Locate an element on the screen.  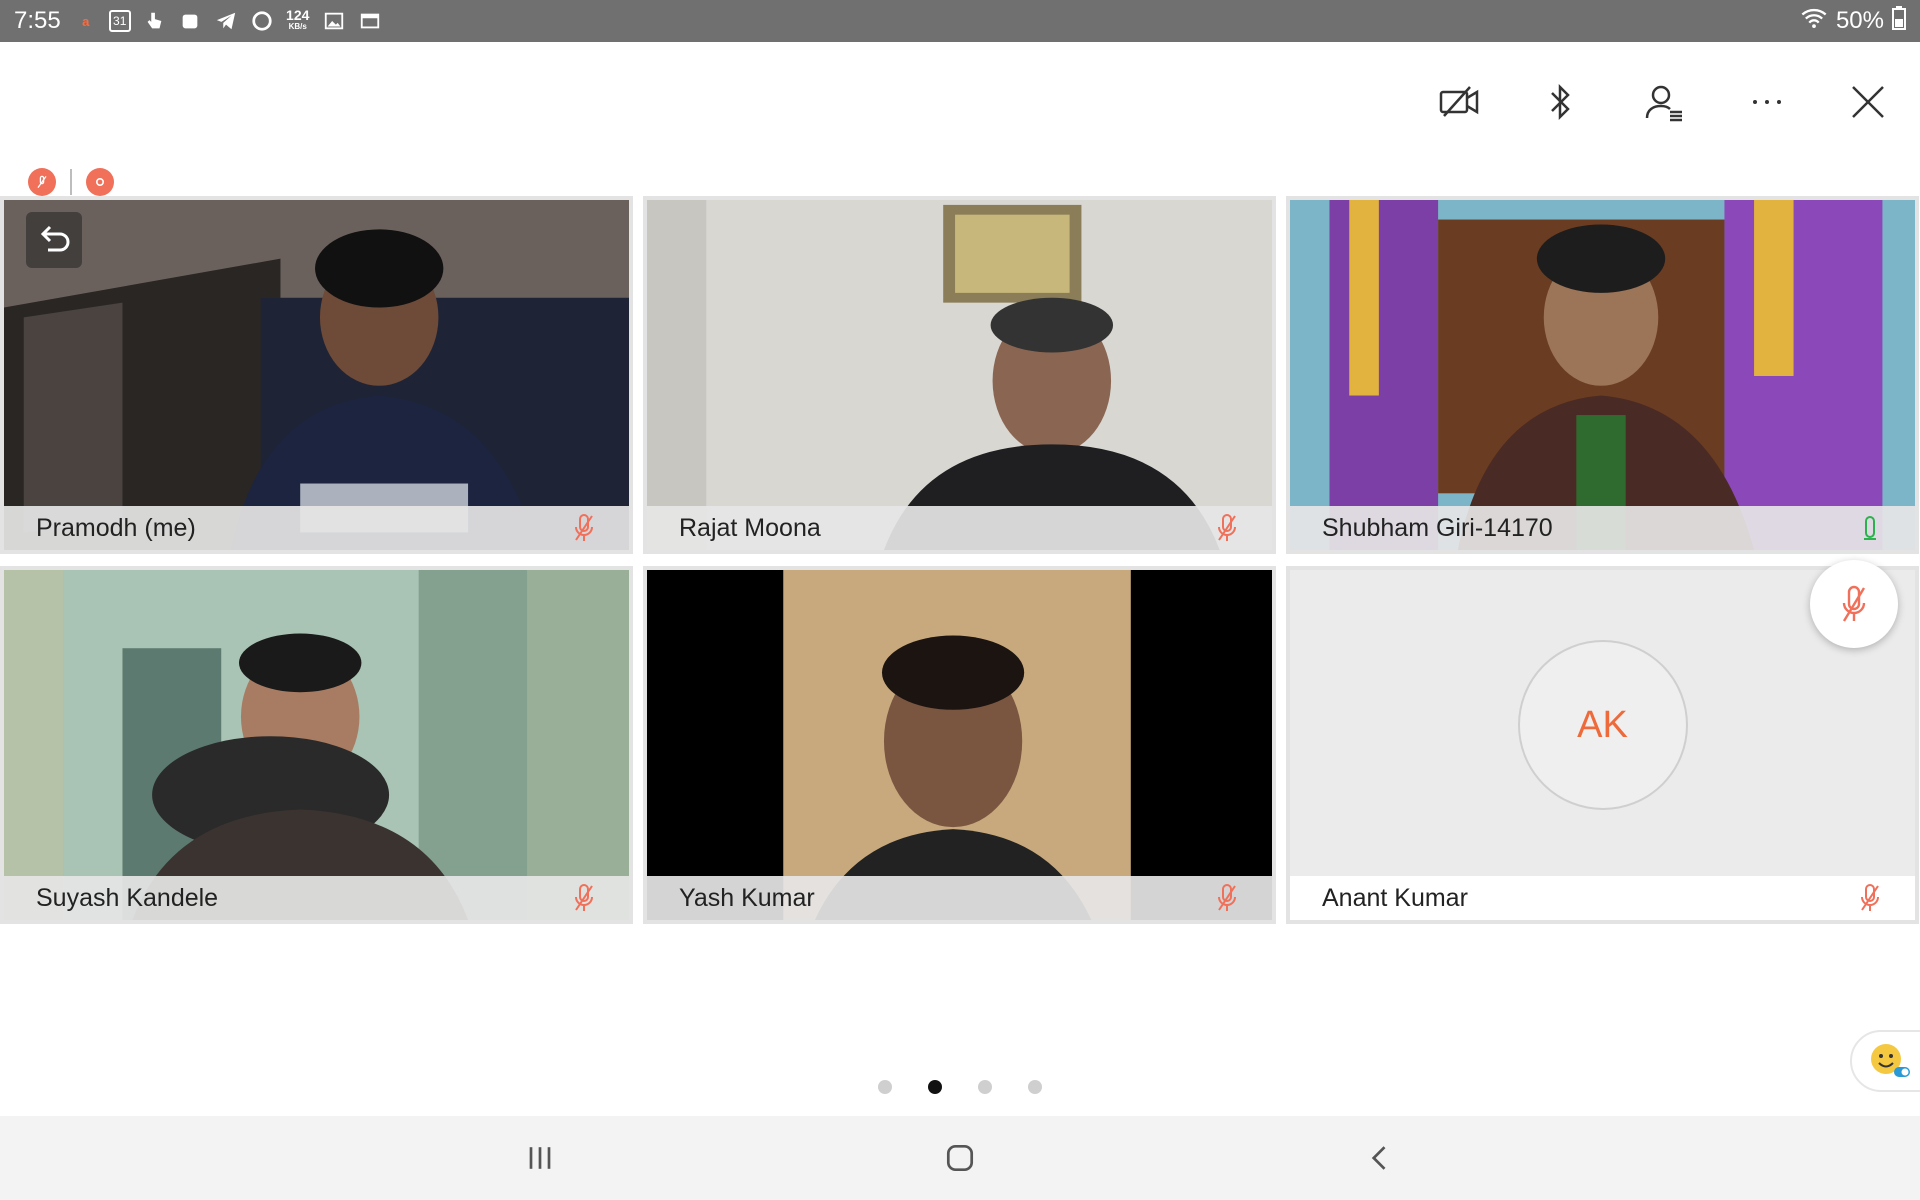
system-nav-bar is located at coordinates (960, 1158).